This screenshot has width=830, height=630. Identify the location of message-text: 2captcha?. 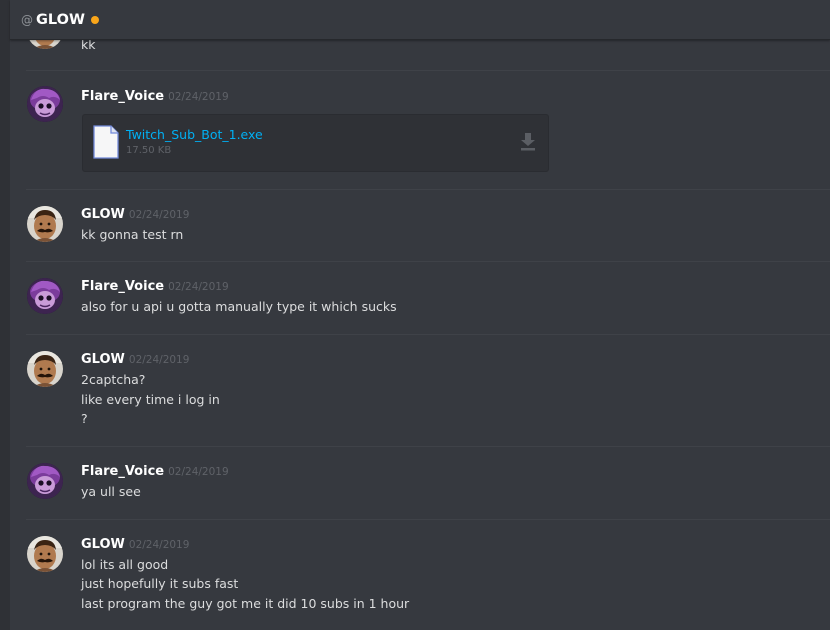
(113, 379).